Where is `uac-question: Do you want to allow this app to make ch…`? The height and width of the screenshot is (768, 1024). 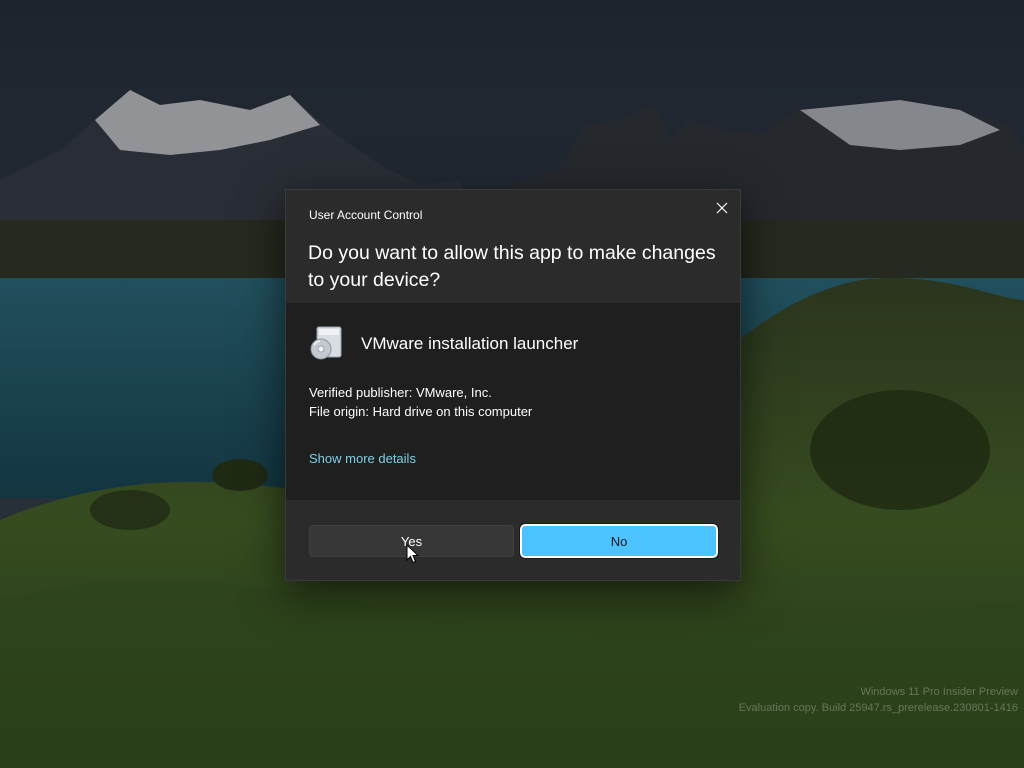
uac-question: Do you want to allow this app to make ch… is located at coordinates (512, 266).